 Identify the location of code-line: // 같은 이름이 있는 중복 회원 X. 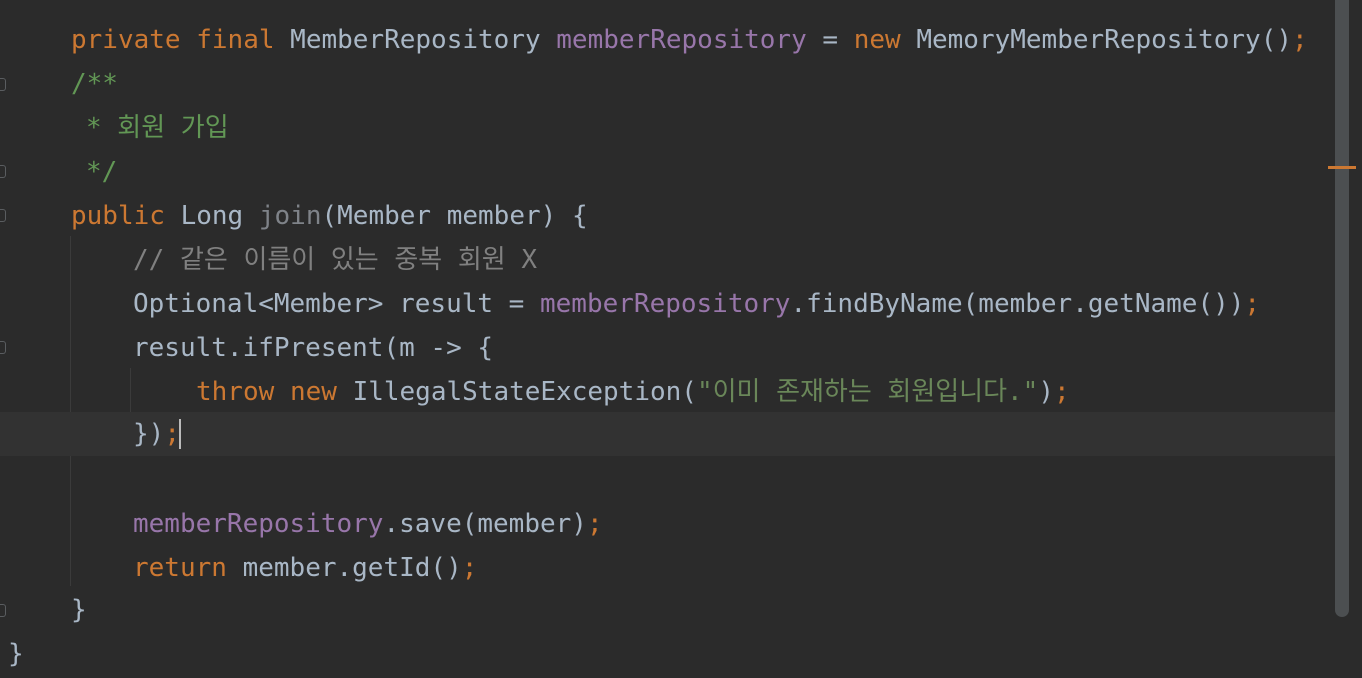
(668, 260).